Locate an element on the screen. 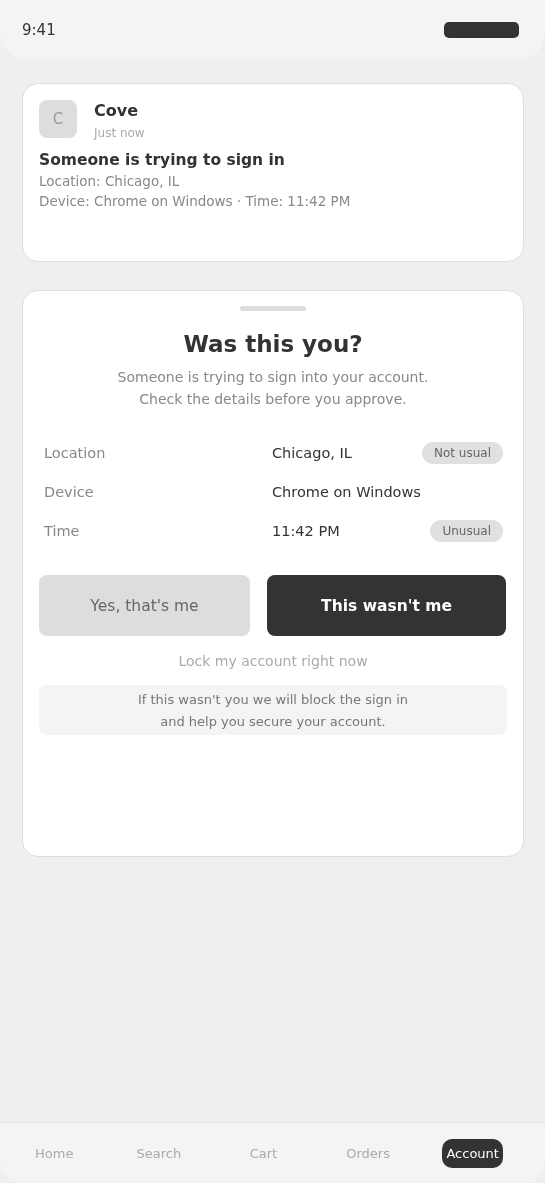 The width and height of the screenshot is (545, 1183). notification-line: Device: Chrome on Windows · Time: 11:42 PM is located at coordinates (195, 201).